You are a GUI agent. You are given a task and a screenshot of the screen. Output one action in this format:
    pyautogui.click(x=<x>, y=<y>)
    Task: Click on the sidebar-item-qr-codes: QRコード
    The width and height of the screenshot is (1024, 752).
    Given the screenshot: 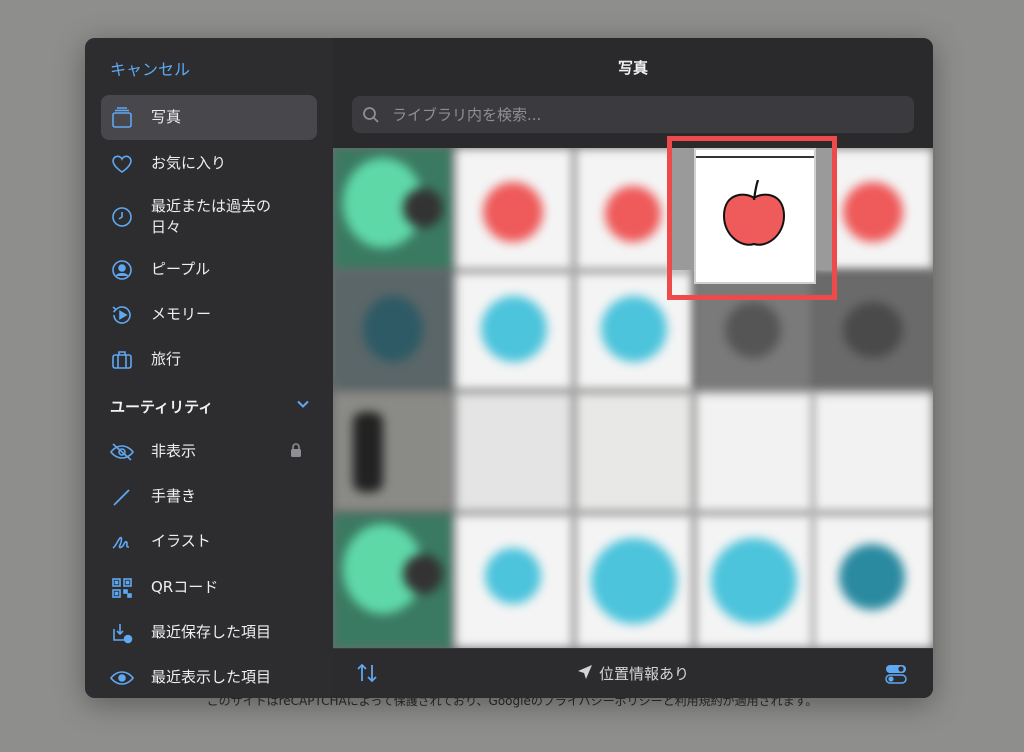 What is the action you would take?
    pyautogui.click(x=209, y=587)
    